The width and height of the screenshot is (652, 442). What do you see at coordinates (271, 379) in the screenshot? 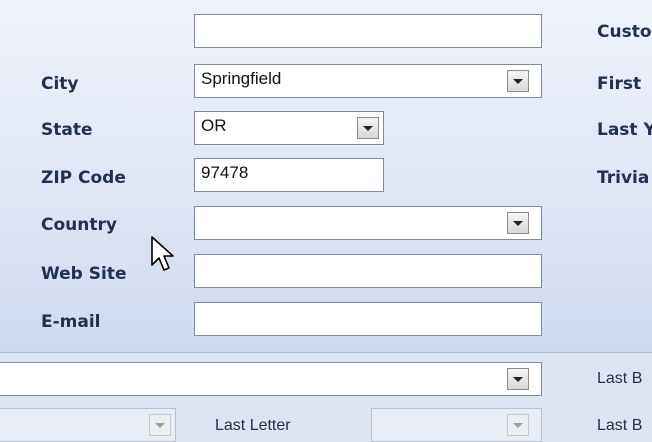
I see `wide-dropdown` at bounding box center [271, 379].